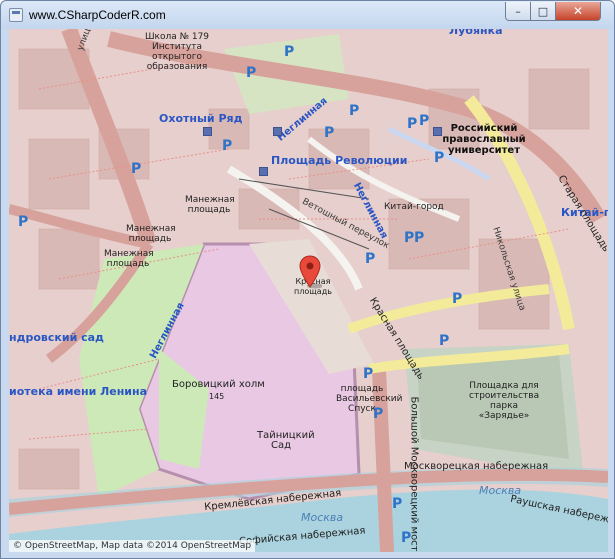 This screenshot has width=615, height=559. Describe the element at coordinates (56, 337) in the screenshot. I see `label-aleksandrovsky: ндровский сад` at that location.